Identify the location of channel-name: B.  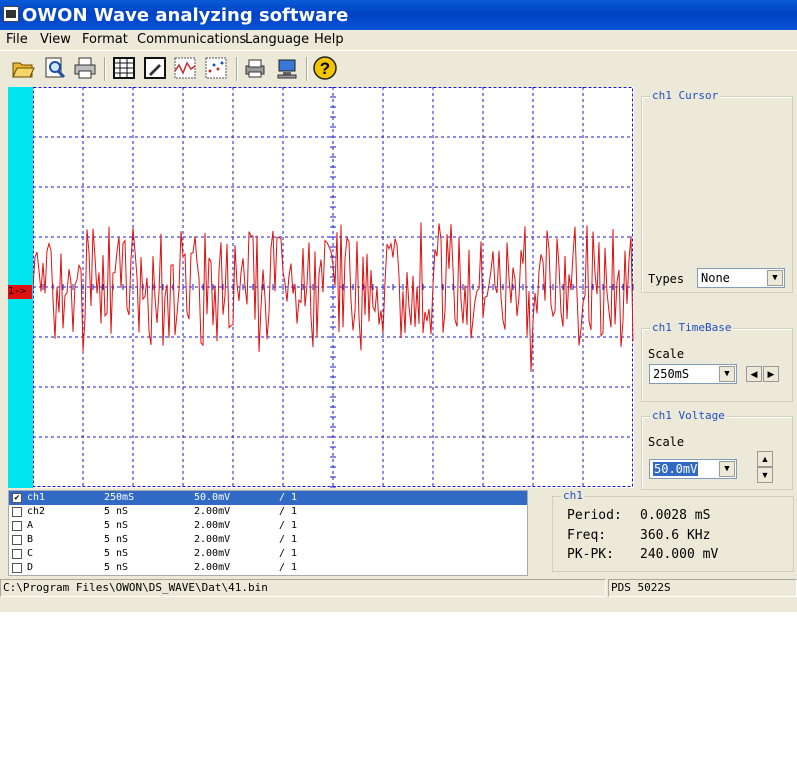
(30, 539).